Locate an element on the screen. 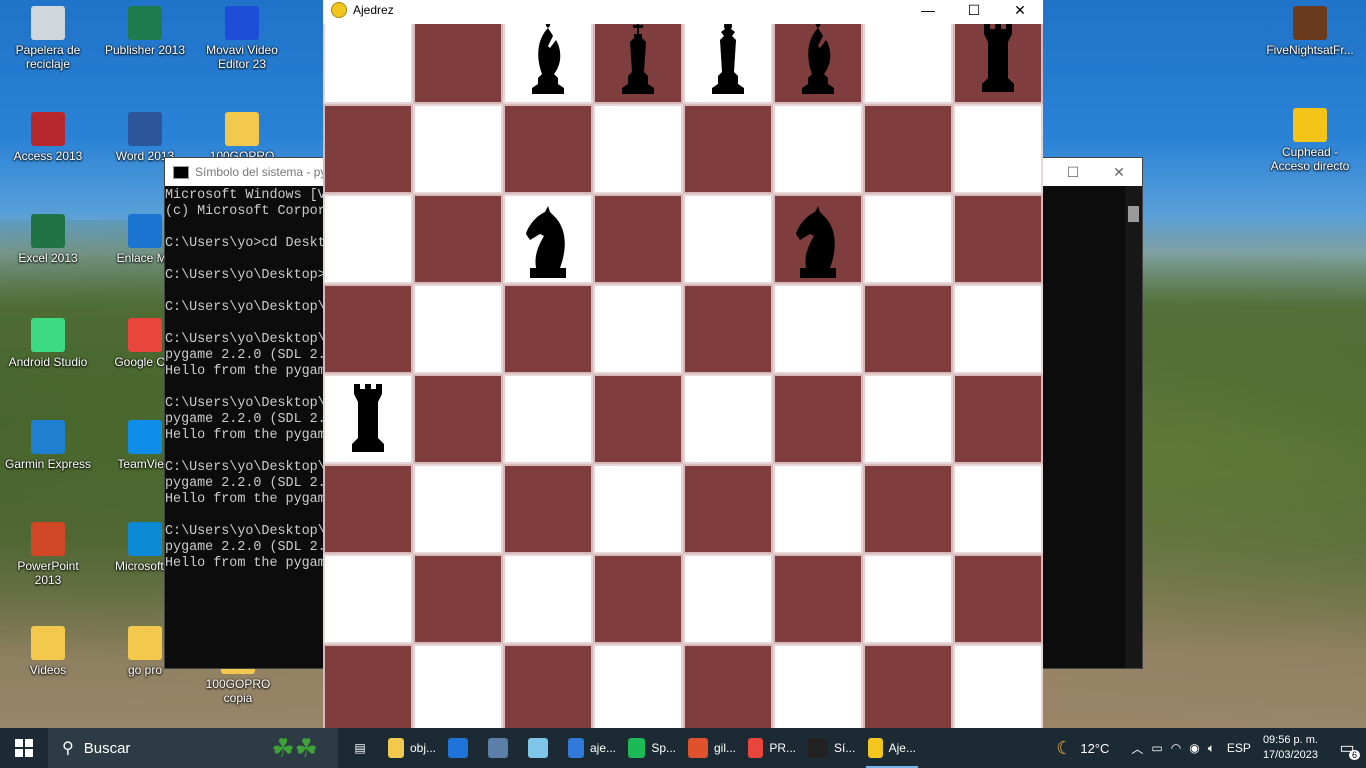 This screenshot has height=768, width=1366. webcam-icon: ◉ is located at coordinates (1194, 748).